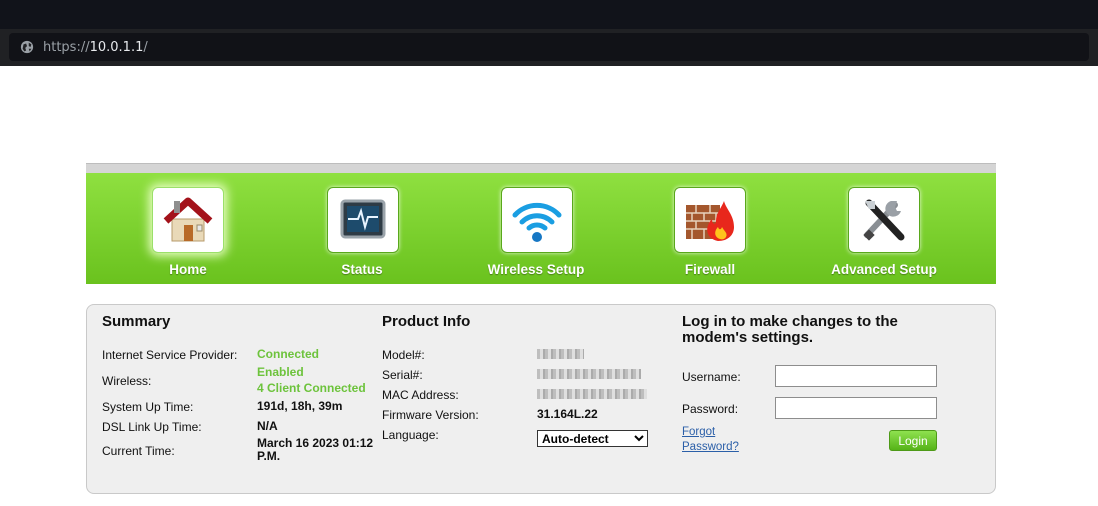 The image size is (1098, 506). Describe the element at coordinates (27, 47) in the screenshot. I see `globe-icon` at that location.